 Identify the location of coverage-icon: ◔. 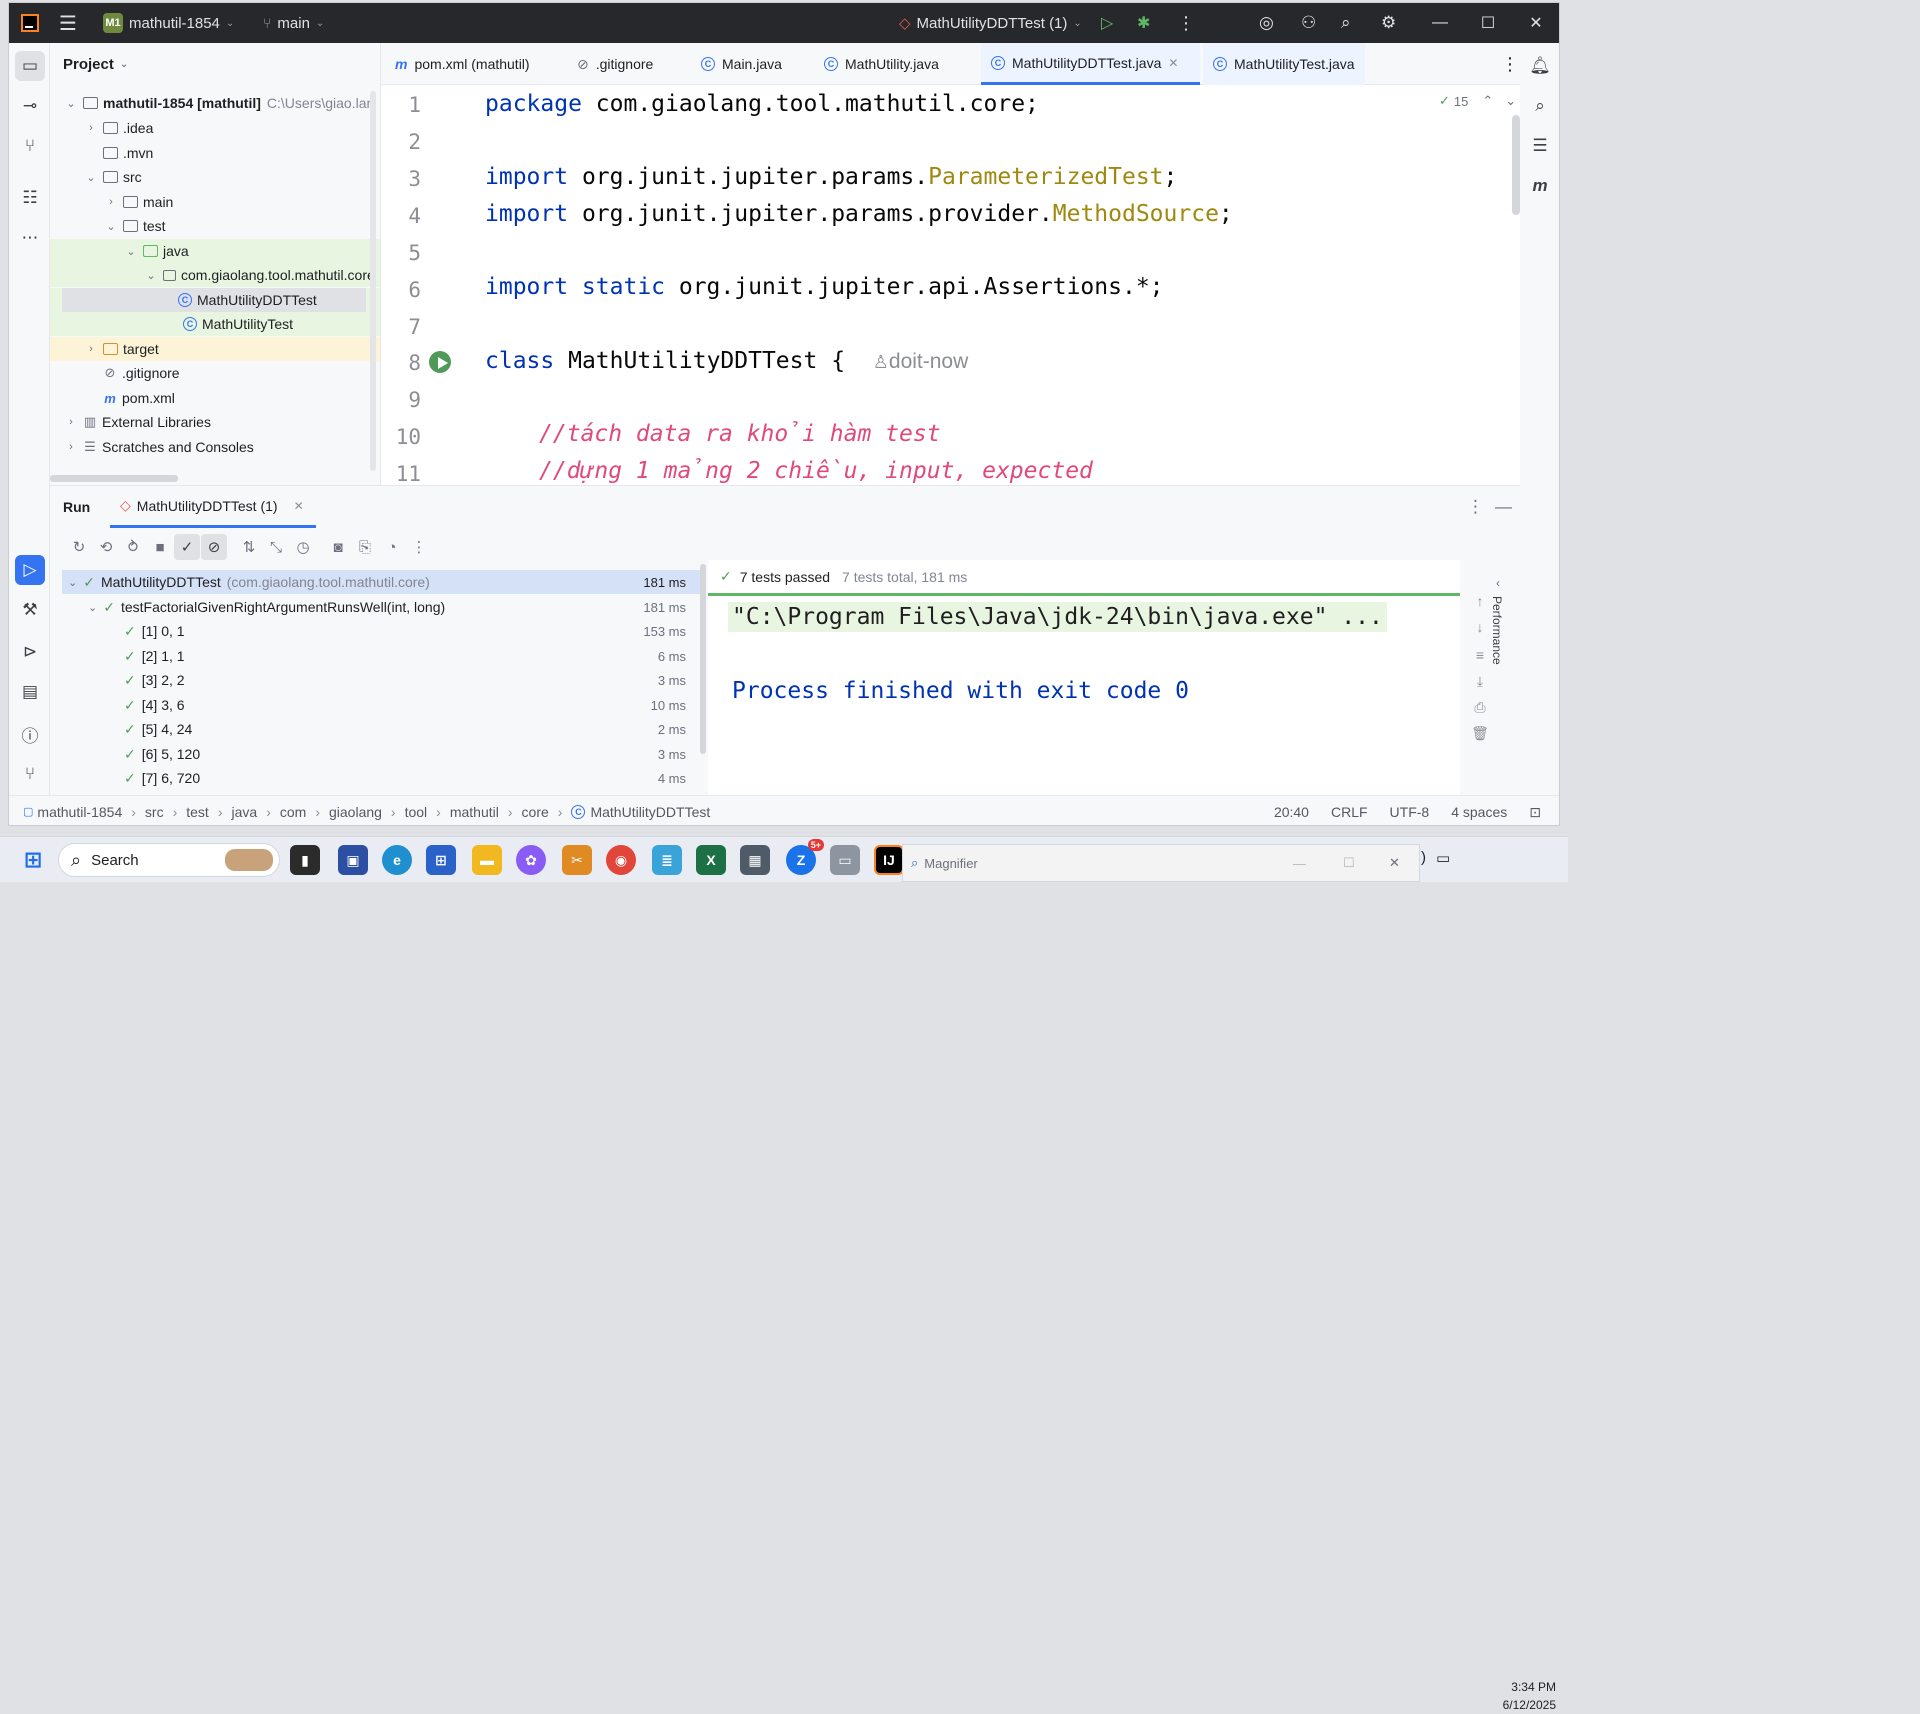
(392, 547).